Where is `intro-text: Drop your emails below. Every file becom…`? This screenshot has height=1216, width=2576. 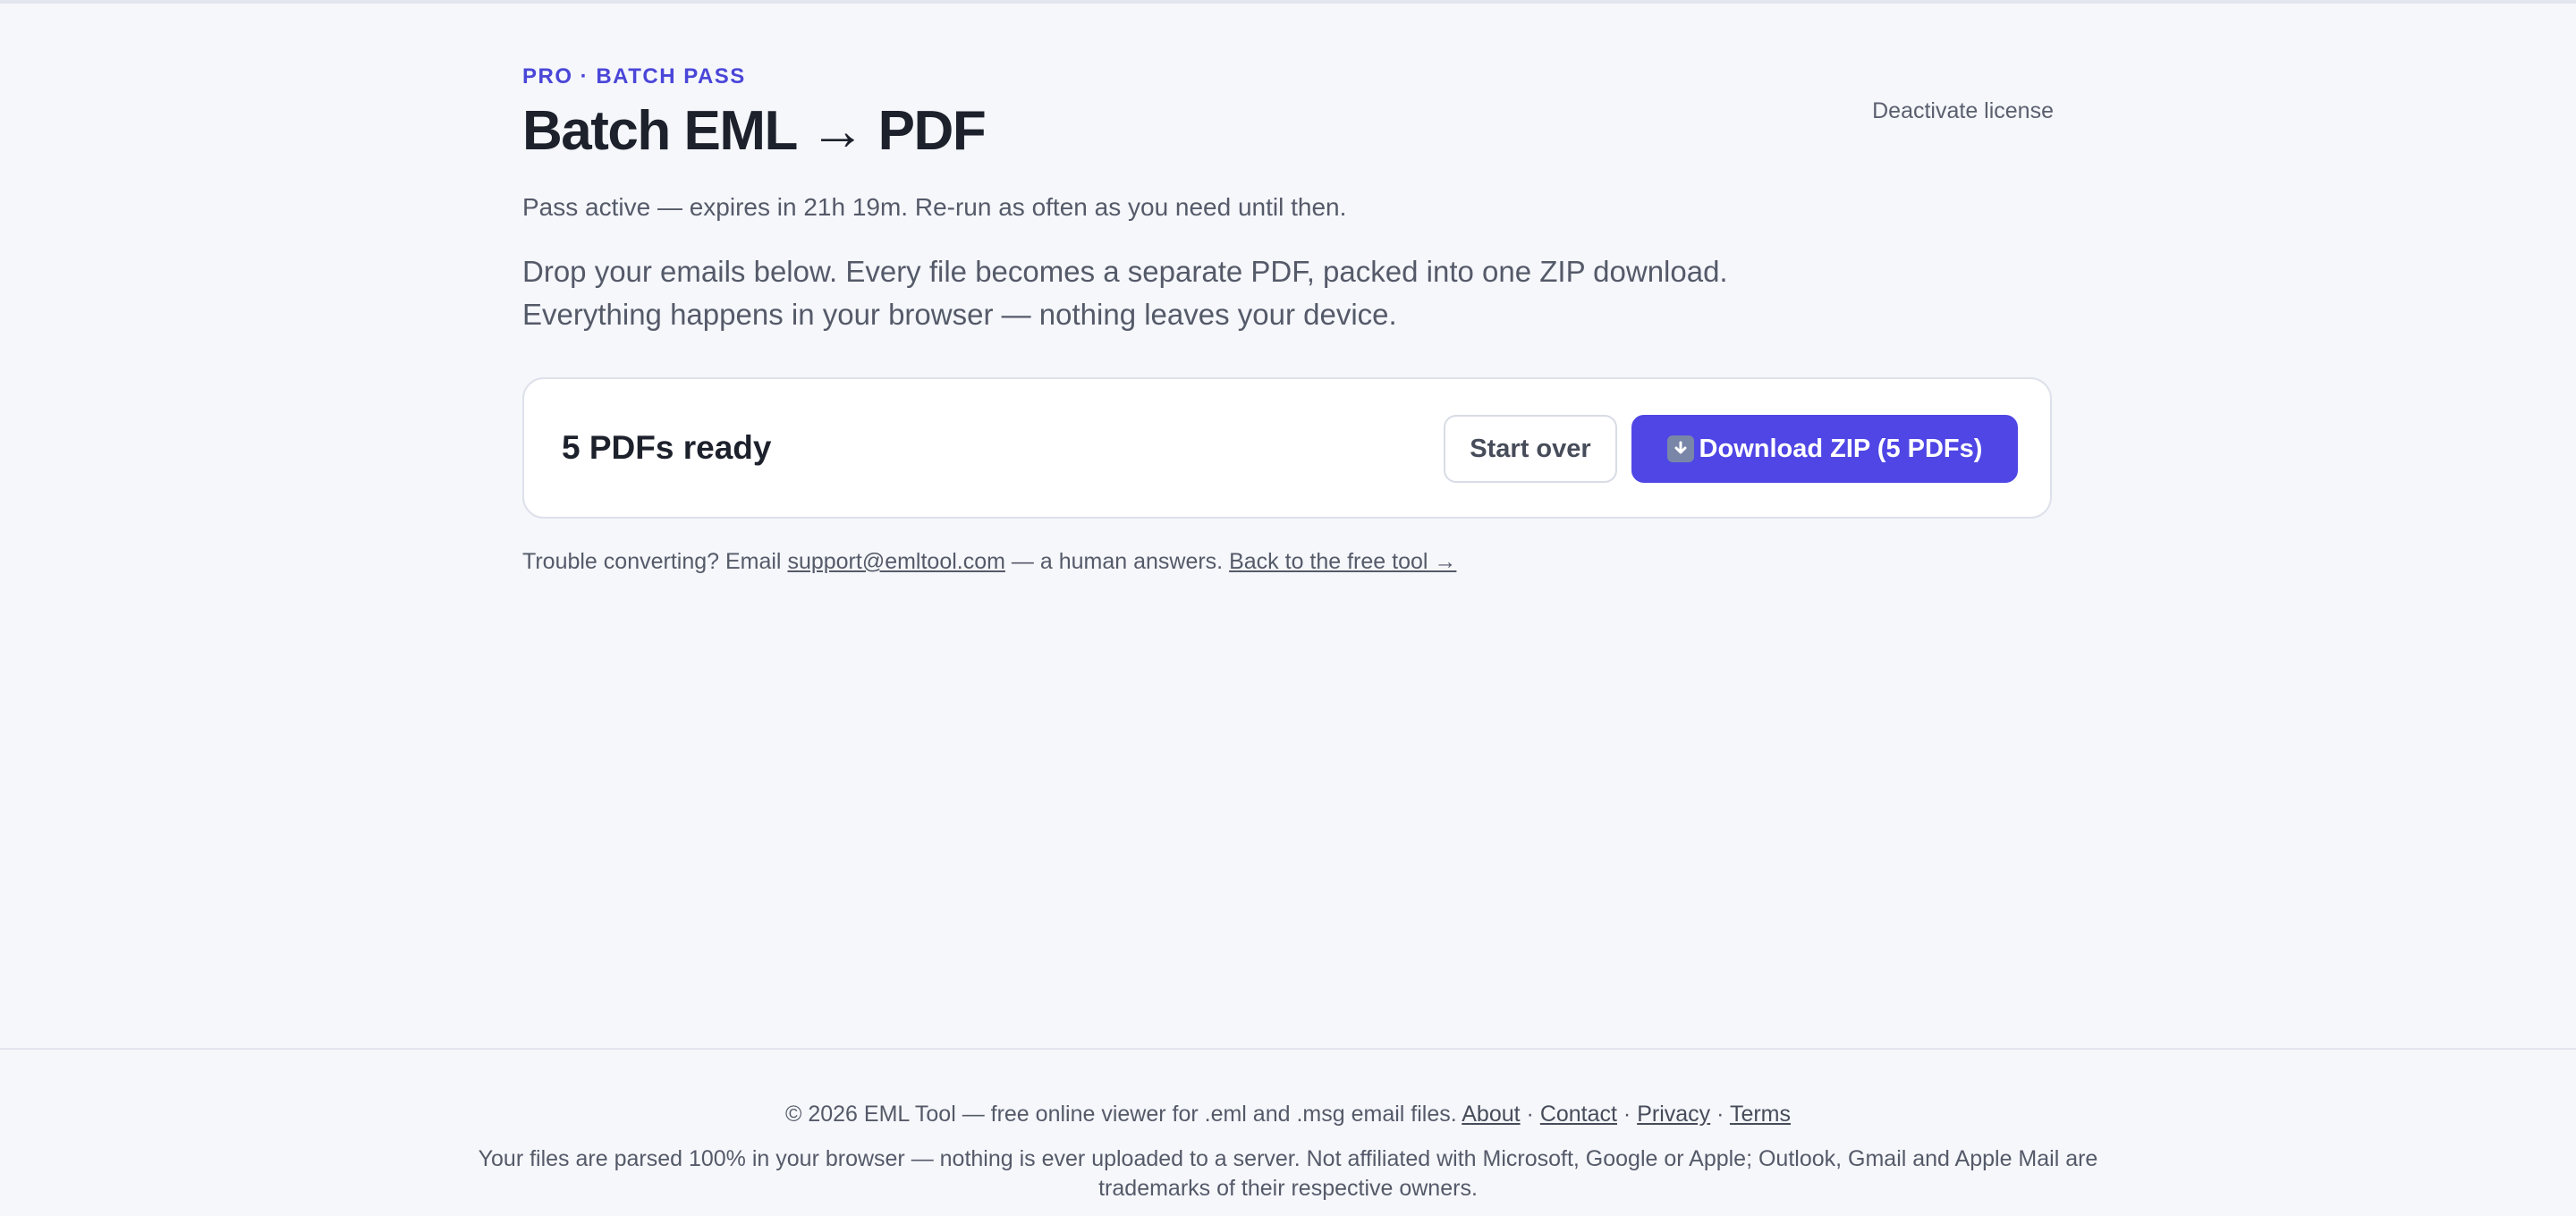 intro-text: Drop your emails below. Every file becom… is located at coordinates (1125, 293).